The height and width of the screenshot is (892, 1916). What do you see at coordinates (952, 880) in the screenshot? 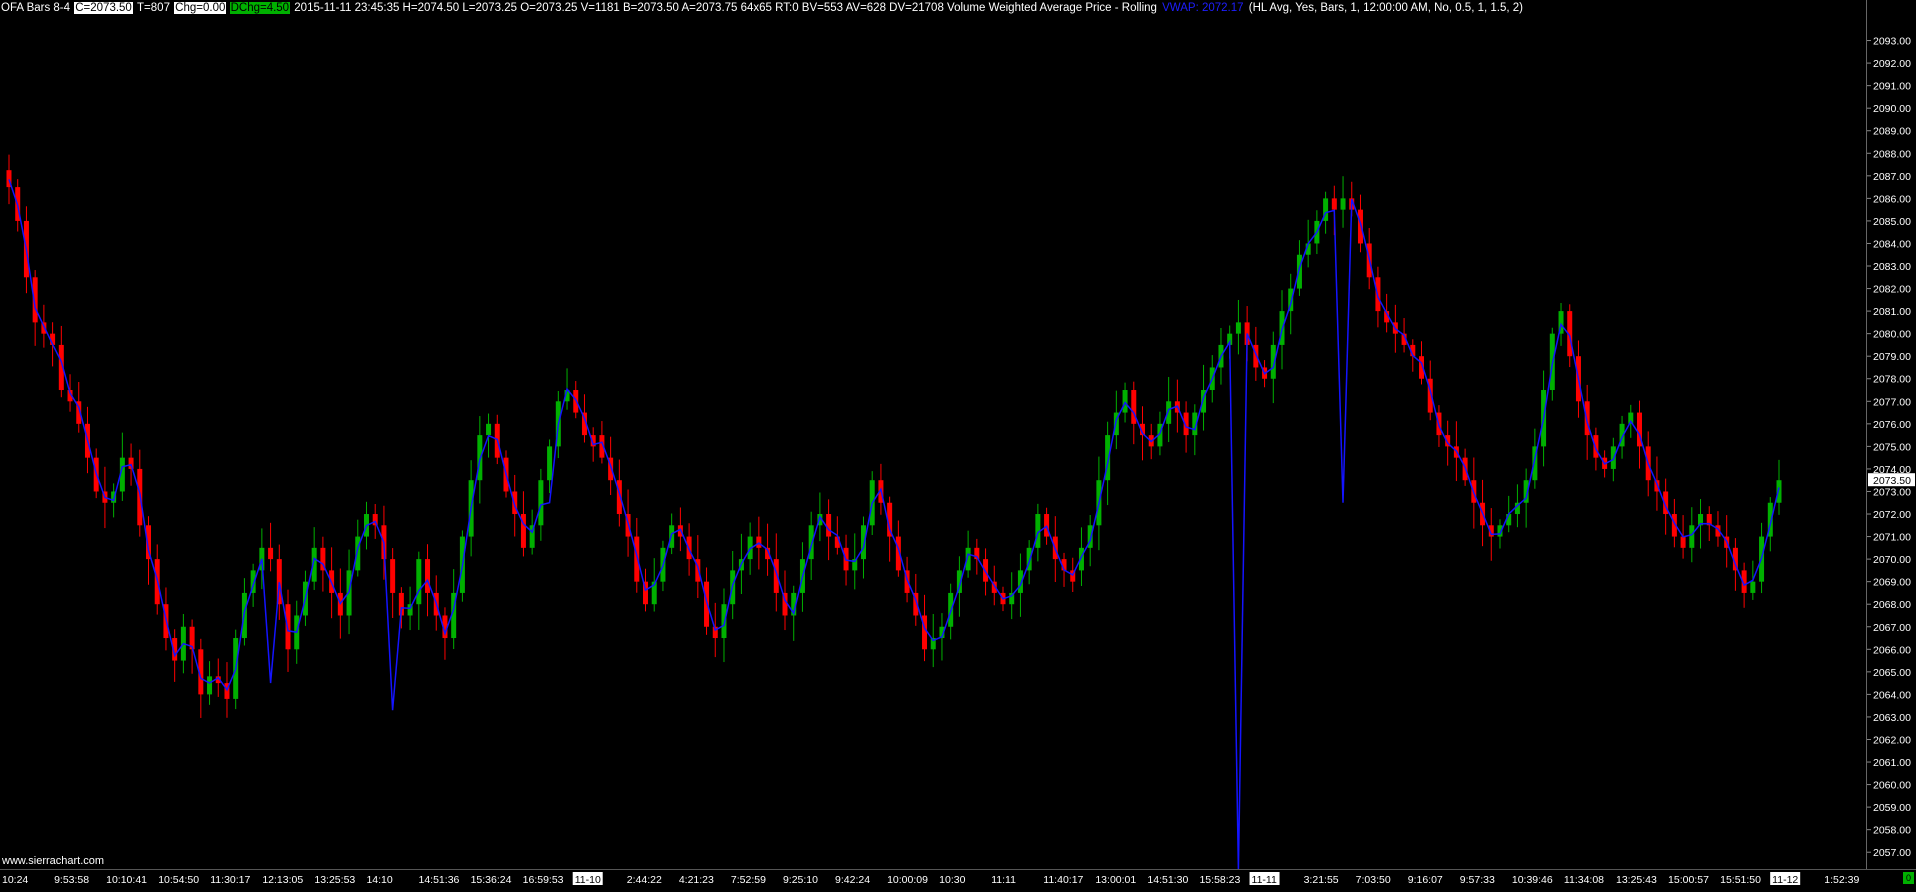
I see `x-tick-label: 10:30` at bounding box center [952, 880].